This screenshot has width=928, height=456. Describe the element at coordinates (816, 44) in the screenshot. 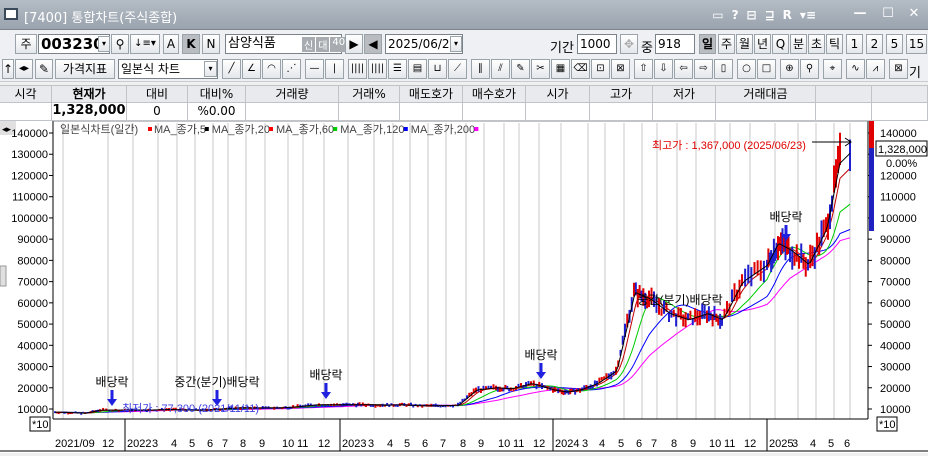

I see `interval-6-button: 초` at that location.